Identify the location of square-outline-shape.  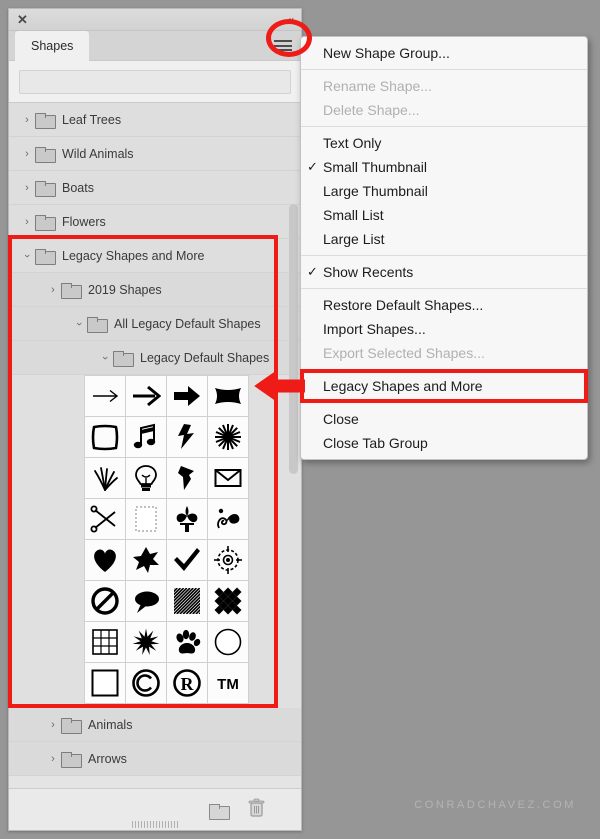
(105, 683).